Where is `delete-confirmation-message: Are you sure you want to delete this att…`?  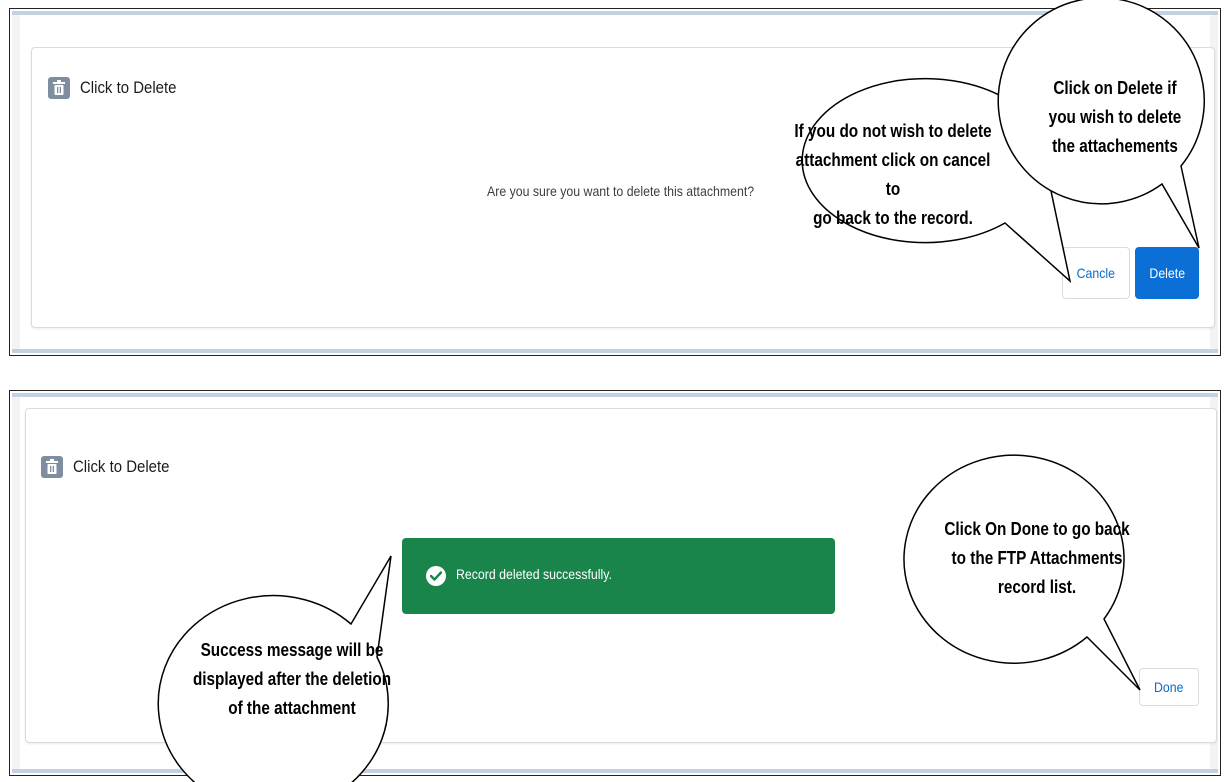
delete-confirmation-message: Are you sure you want to delete this att… is located at coordinates (621, 191).